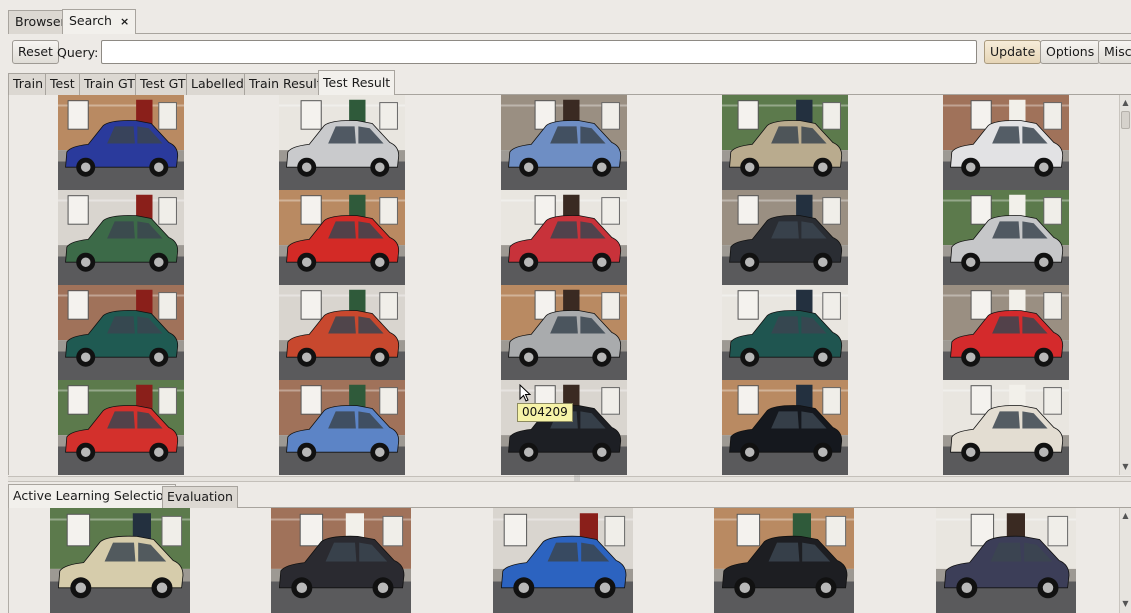 Image resolution: width=1131 pixels, height=613 pixels. I want to click on scrollbar-thumb, so click(1125, 120).